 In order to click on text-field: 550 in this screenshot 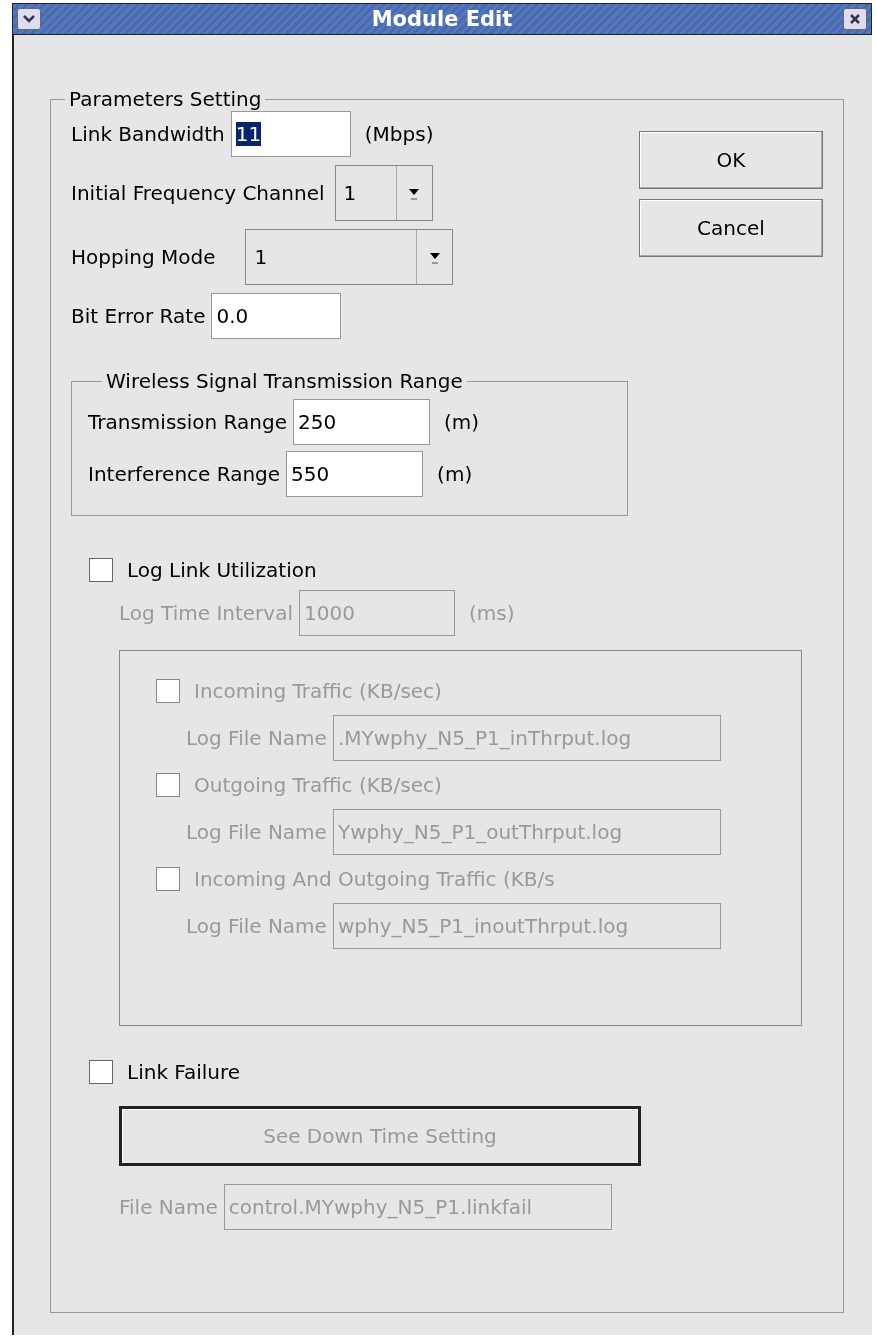, I will do `click(355, 474)`.